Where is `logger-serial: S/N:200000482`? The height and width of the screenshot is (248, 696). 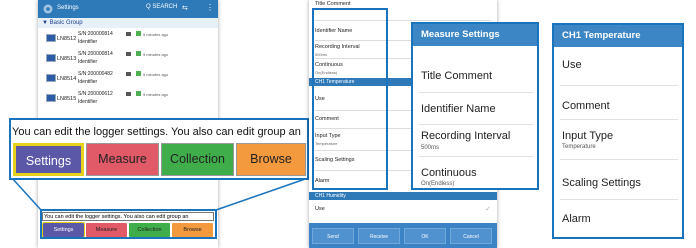
logger-serial: S/N:200000482 is located at coordinates (95, 74).